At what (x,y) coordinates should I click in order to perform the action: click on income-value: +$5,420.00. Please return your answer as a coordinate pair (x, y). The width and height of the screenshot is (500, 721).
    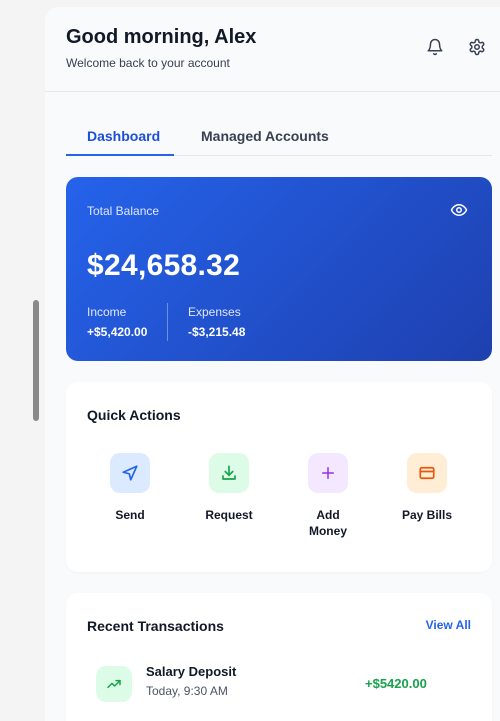
    Looking at the image, I should click on (117, 332).